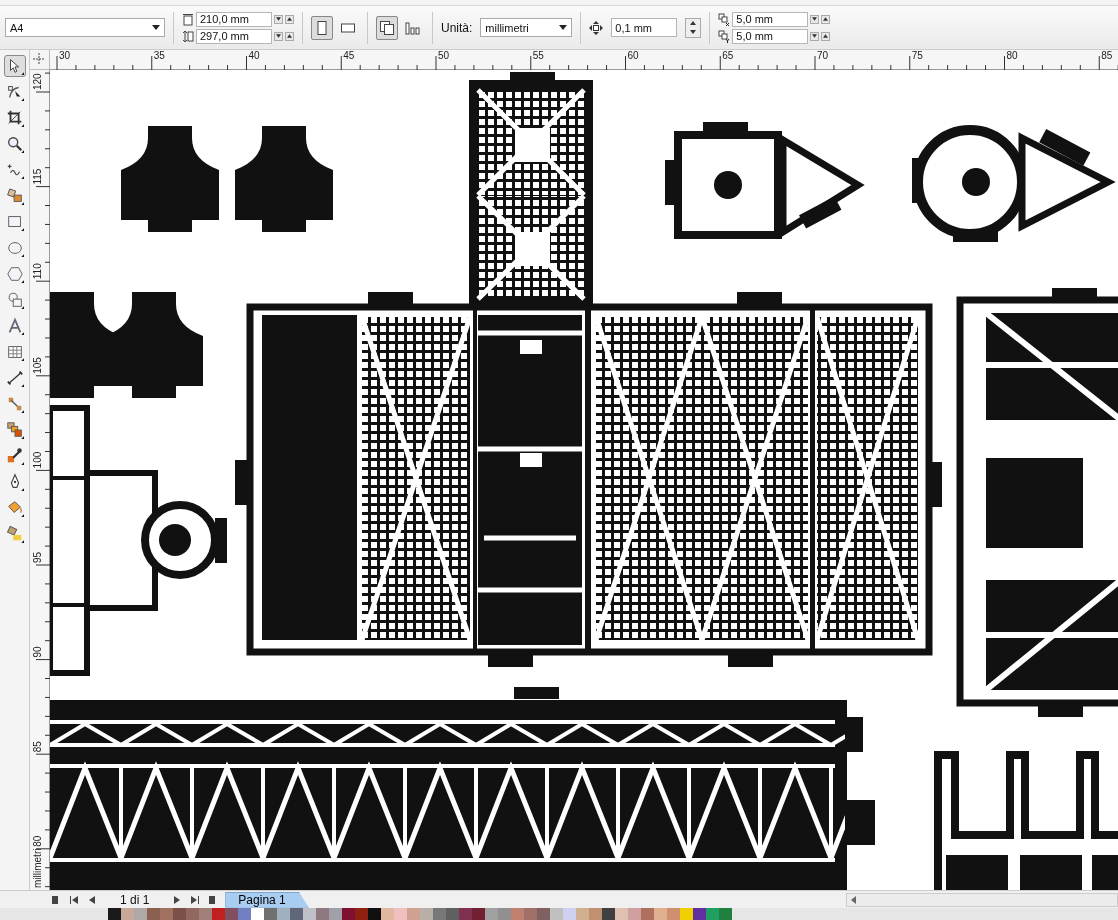 The width and height of the screenshot is (1118, 920). I want to click on last-page-button, so click(195, 899).